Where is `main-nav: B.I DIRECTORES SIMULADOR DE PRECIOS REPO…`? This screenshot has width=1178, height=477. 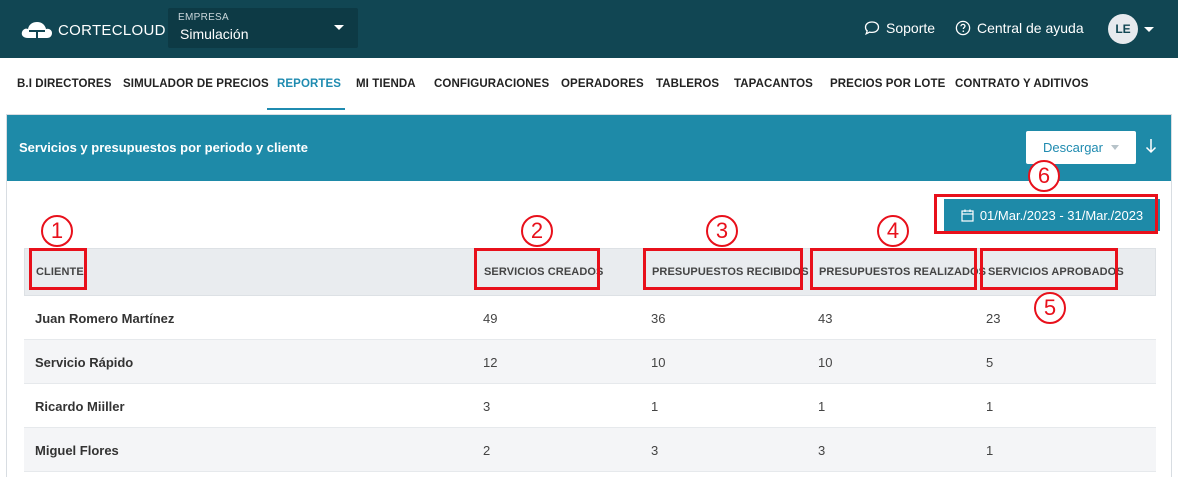 main-nav: B.I DIRECTORES SIMULADOR DE PRECIOS REPO… is located at coordinates (589, 84).